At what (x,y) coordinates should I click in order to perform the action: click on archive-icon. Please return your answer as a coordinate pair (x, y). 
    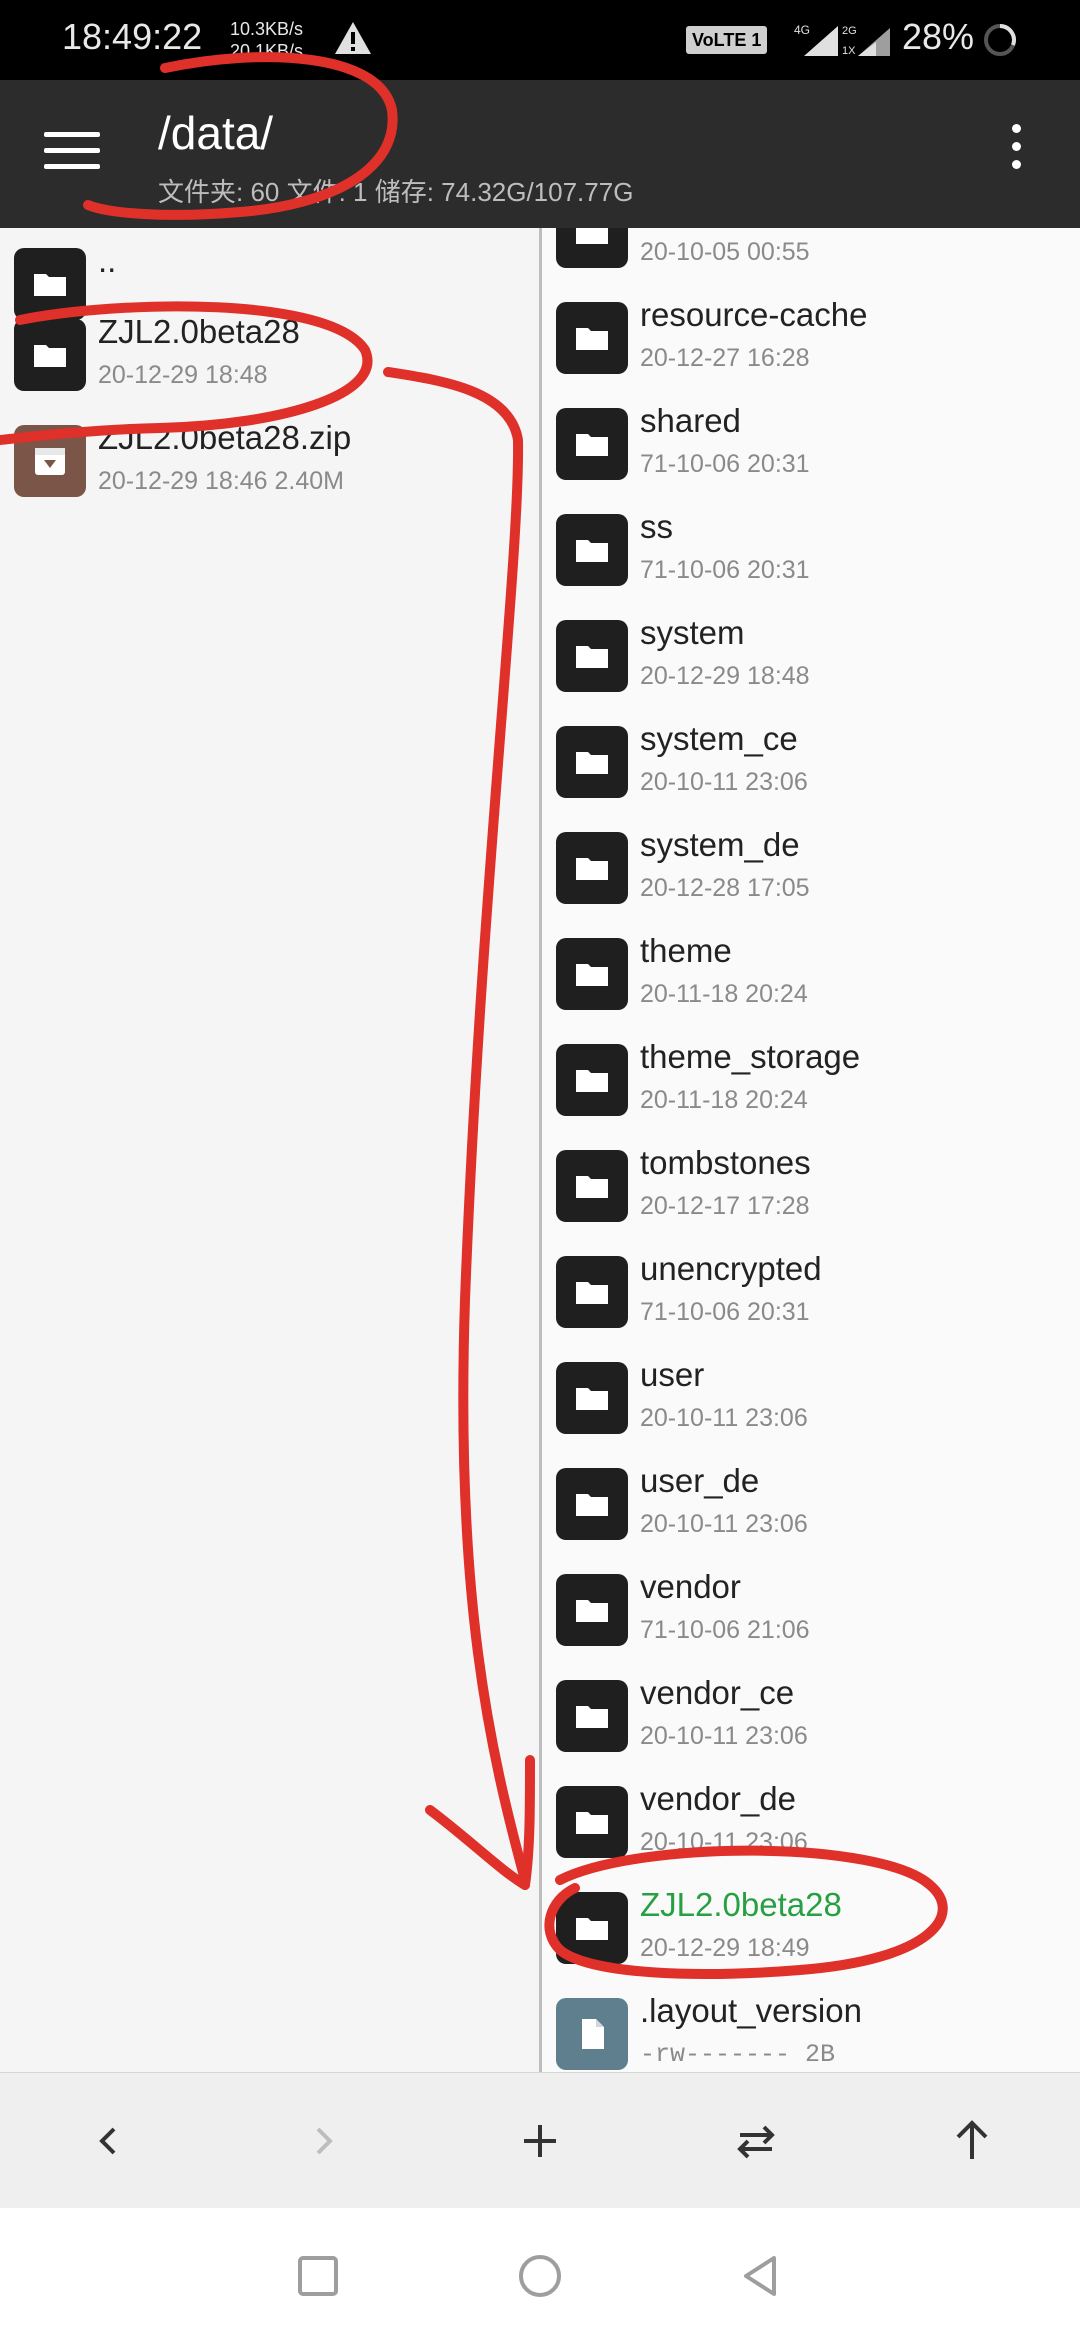
    Looking at the image, I should click on (50, 461).